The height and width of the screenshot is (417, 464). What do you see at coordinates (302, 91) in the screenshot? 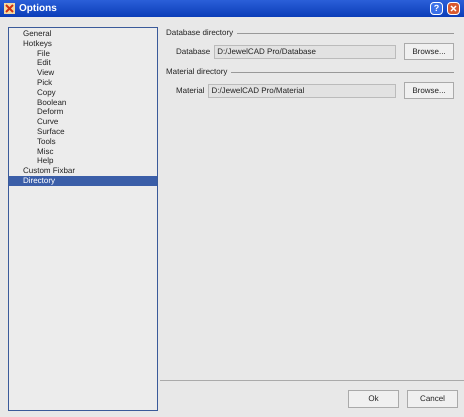
I see `path-field: D:/JewelCAD Pro/Material` at bounding box center [302, 91].